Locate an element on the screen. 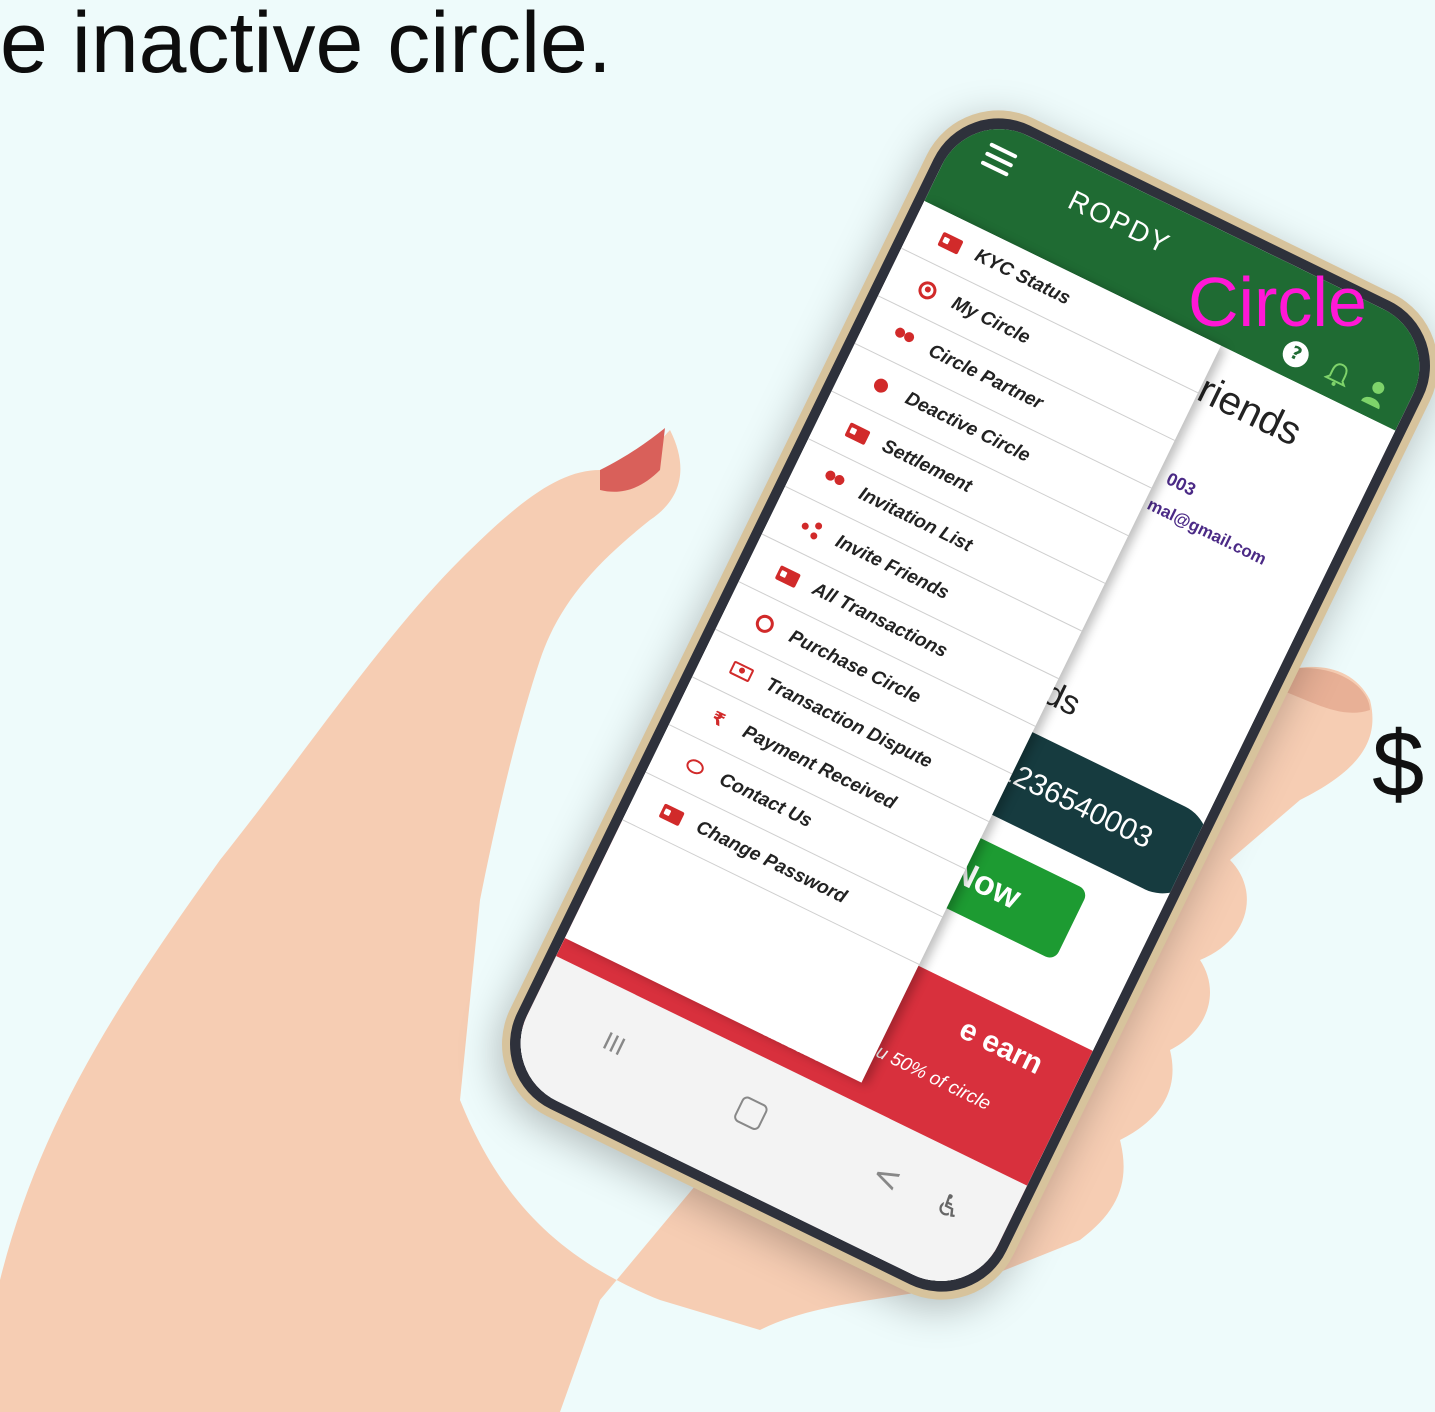  dot-icon is located at coordinates (880, 385).